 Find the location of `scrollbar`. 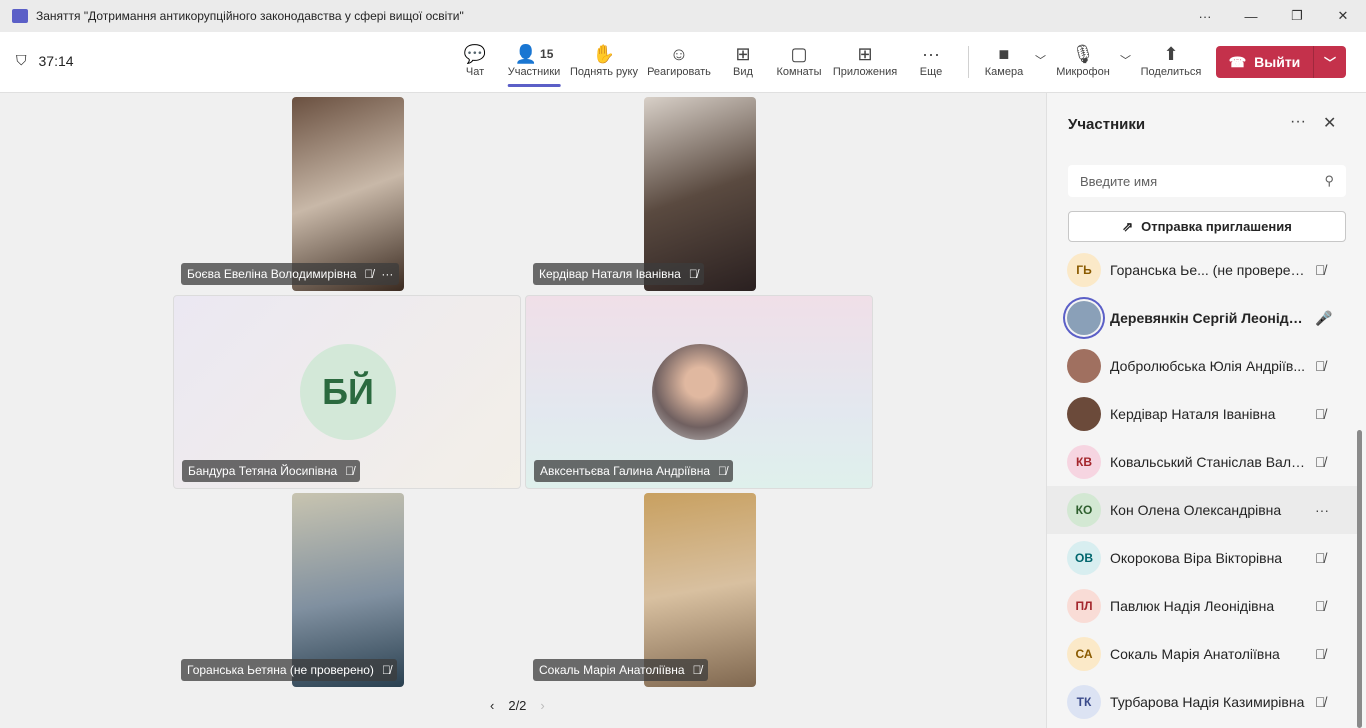

scrollbar is located at coordinates (1359, 579).